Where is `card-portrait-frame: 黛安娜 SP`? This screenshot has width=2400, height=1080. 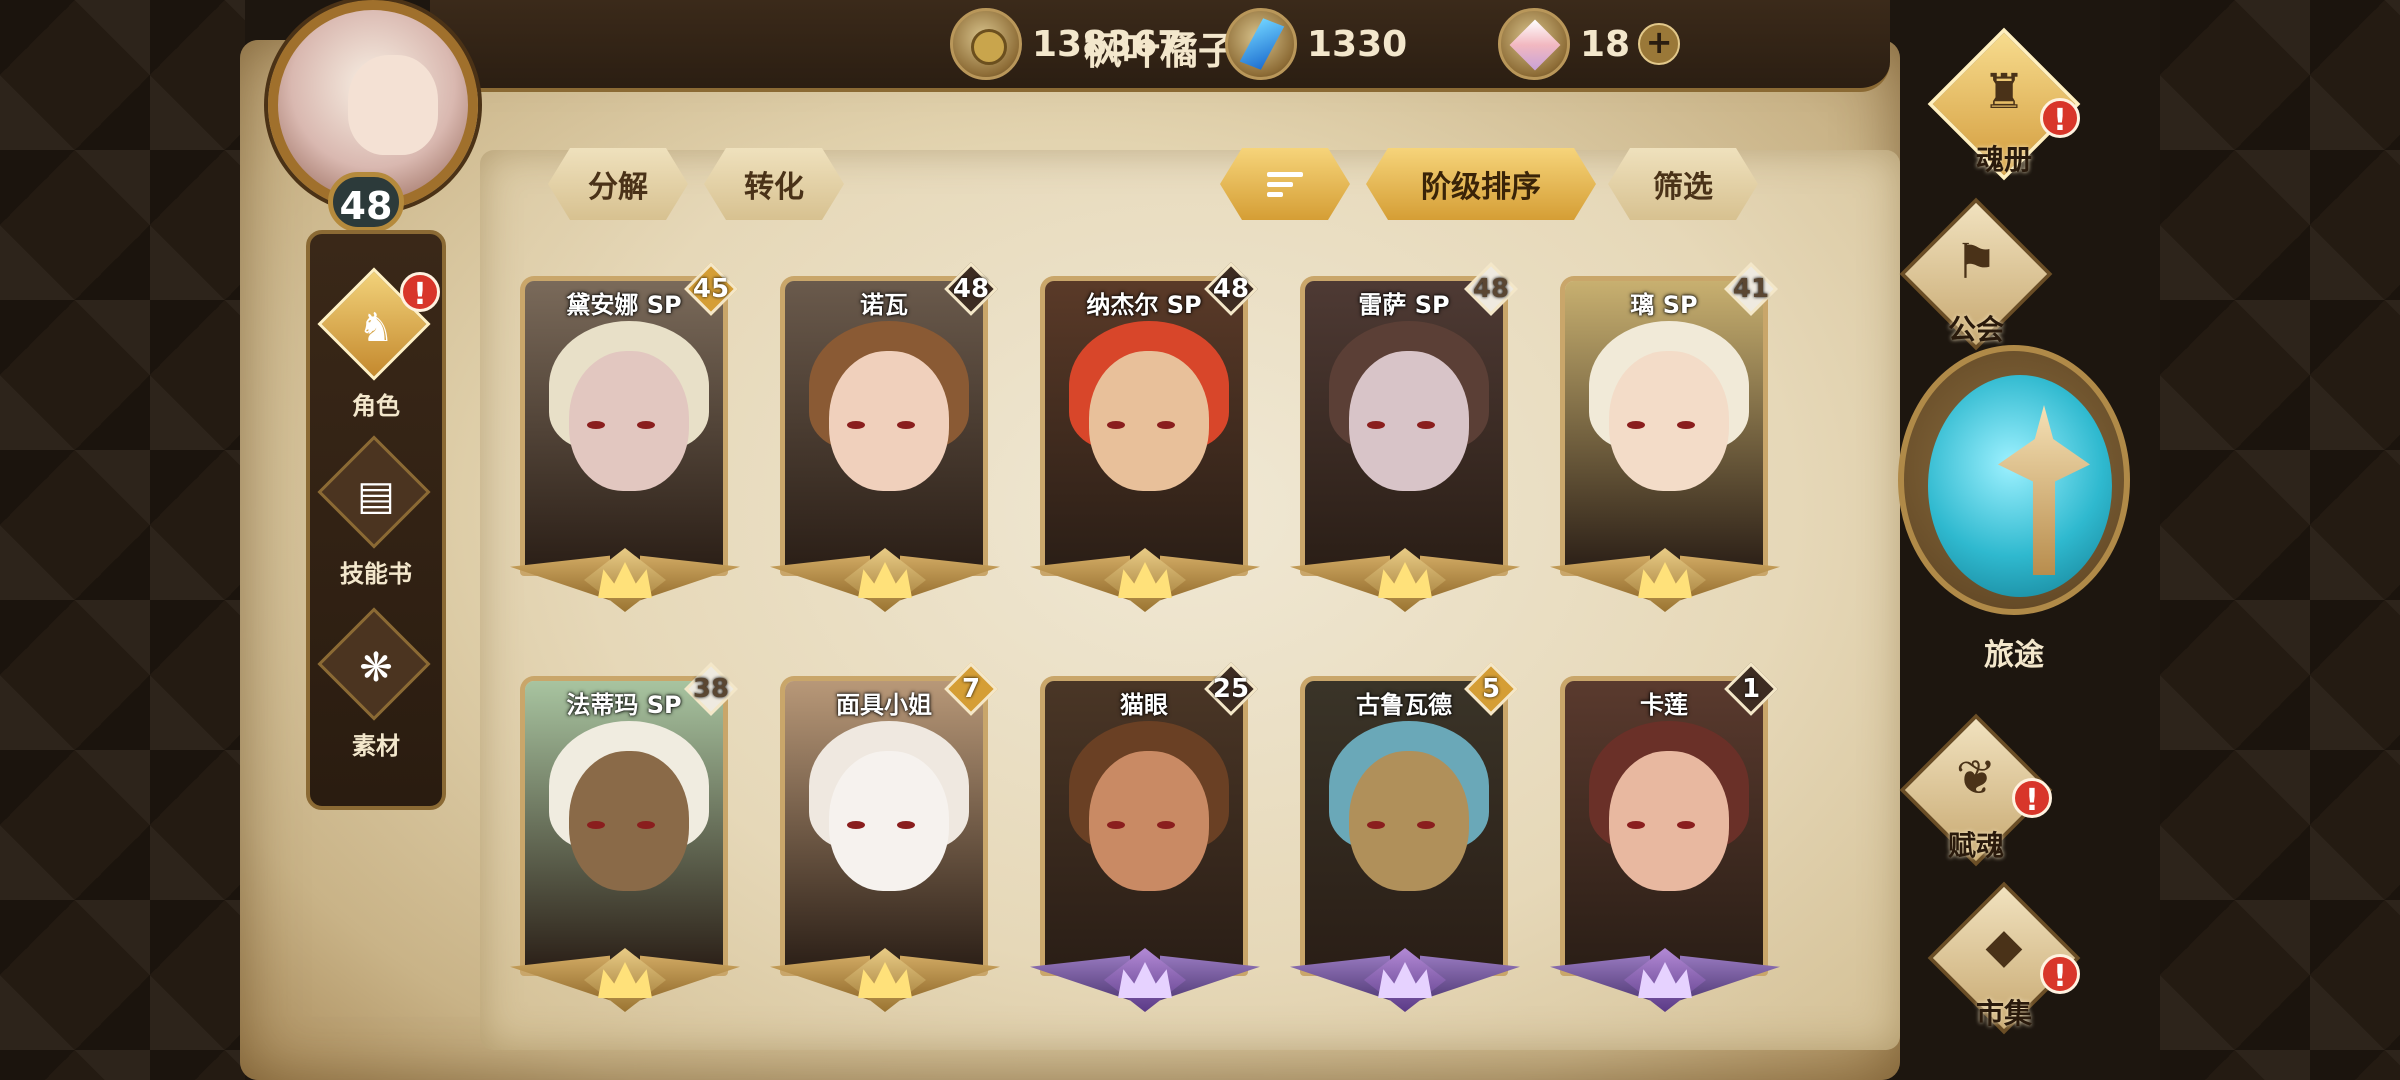
card-portrait-frame: 黛安娜 SP is located at coordinates (624, 426).